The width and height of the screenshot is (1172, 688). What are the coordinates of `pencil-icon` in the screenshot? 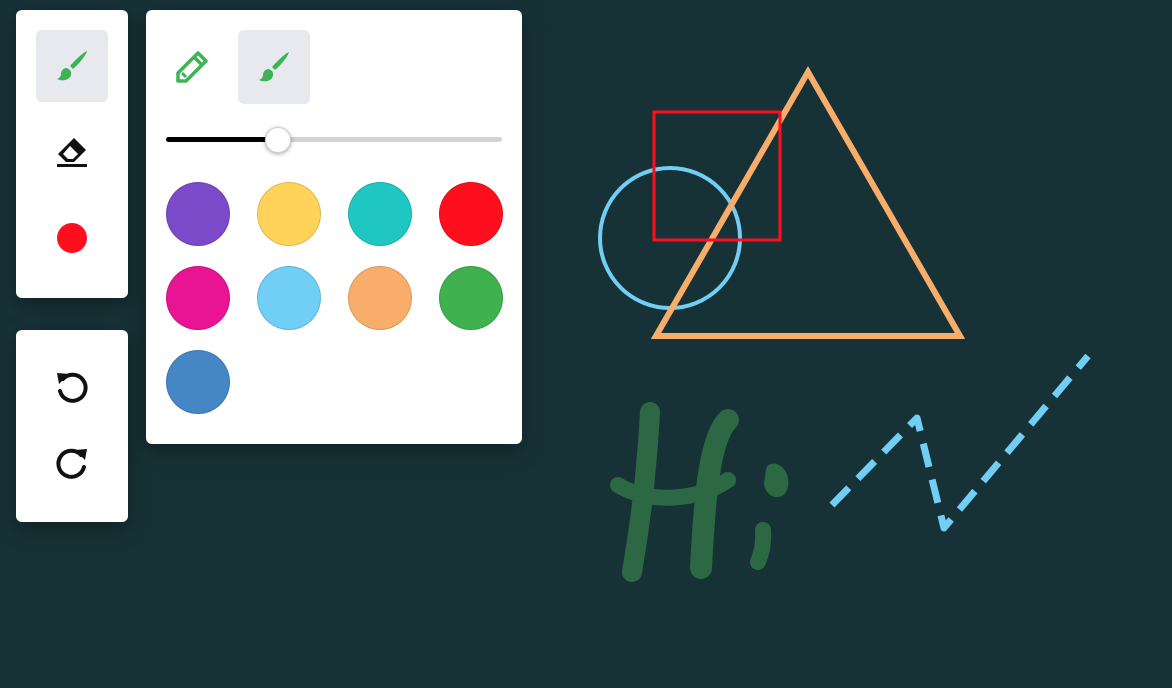 It's located at (192, 67).